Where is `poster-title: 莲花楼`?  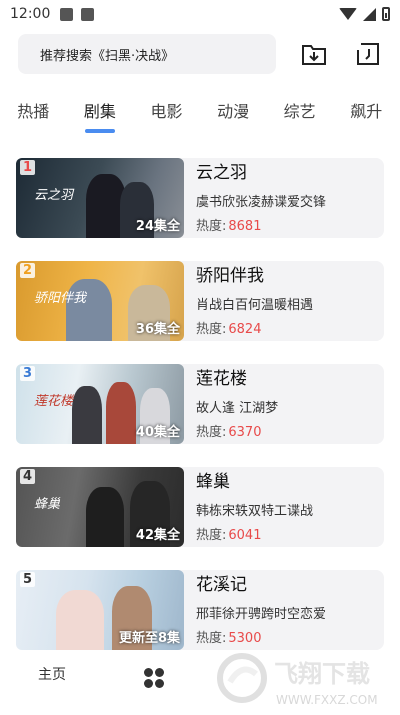 poster-title: 莲花楼 is located at coordinates (54, 401).